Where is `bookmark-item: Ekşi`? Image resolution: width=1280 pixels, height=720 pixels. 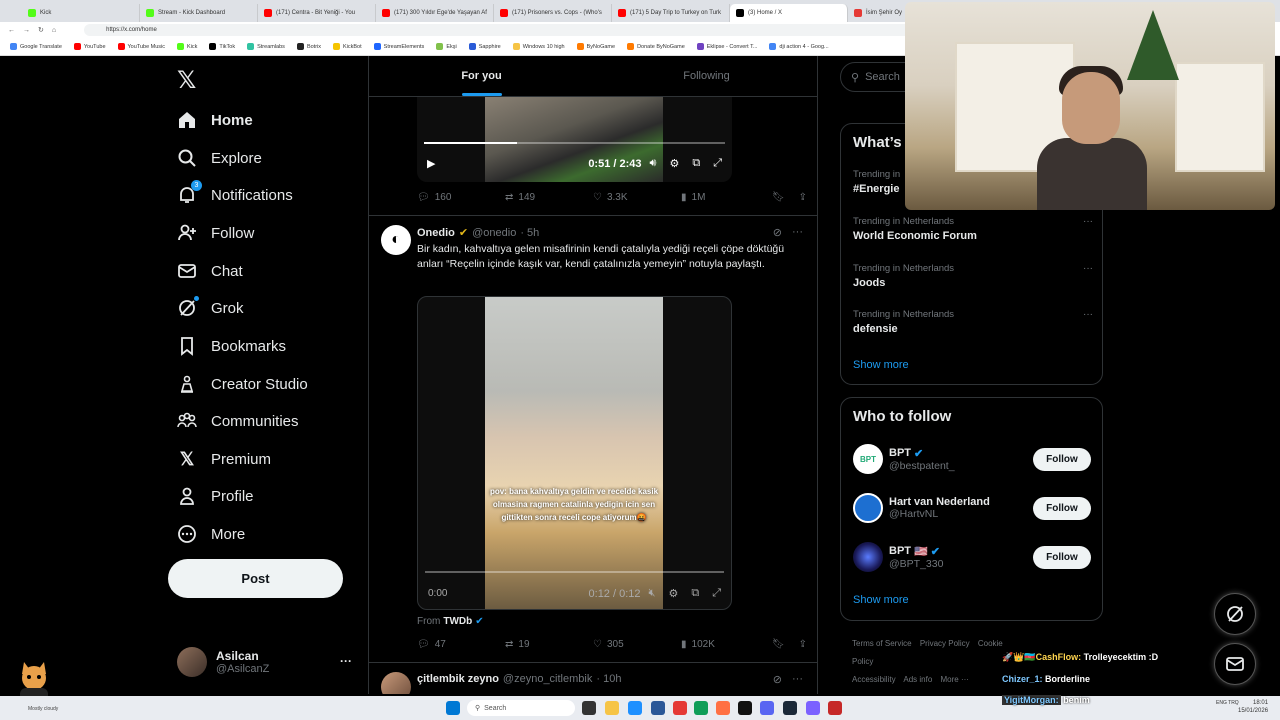 bookmark-item: Ekşi is located at coordinates (446, 46).